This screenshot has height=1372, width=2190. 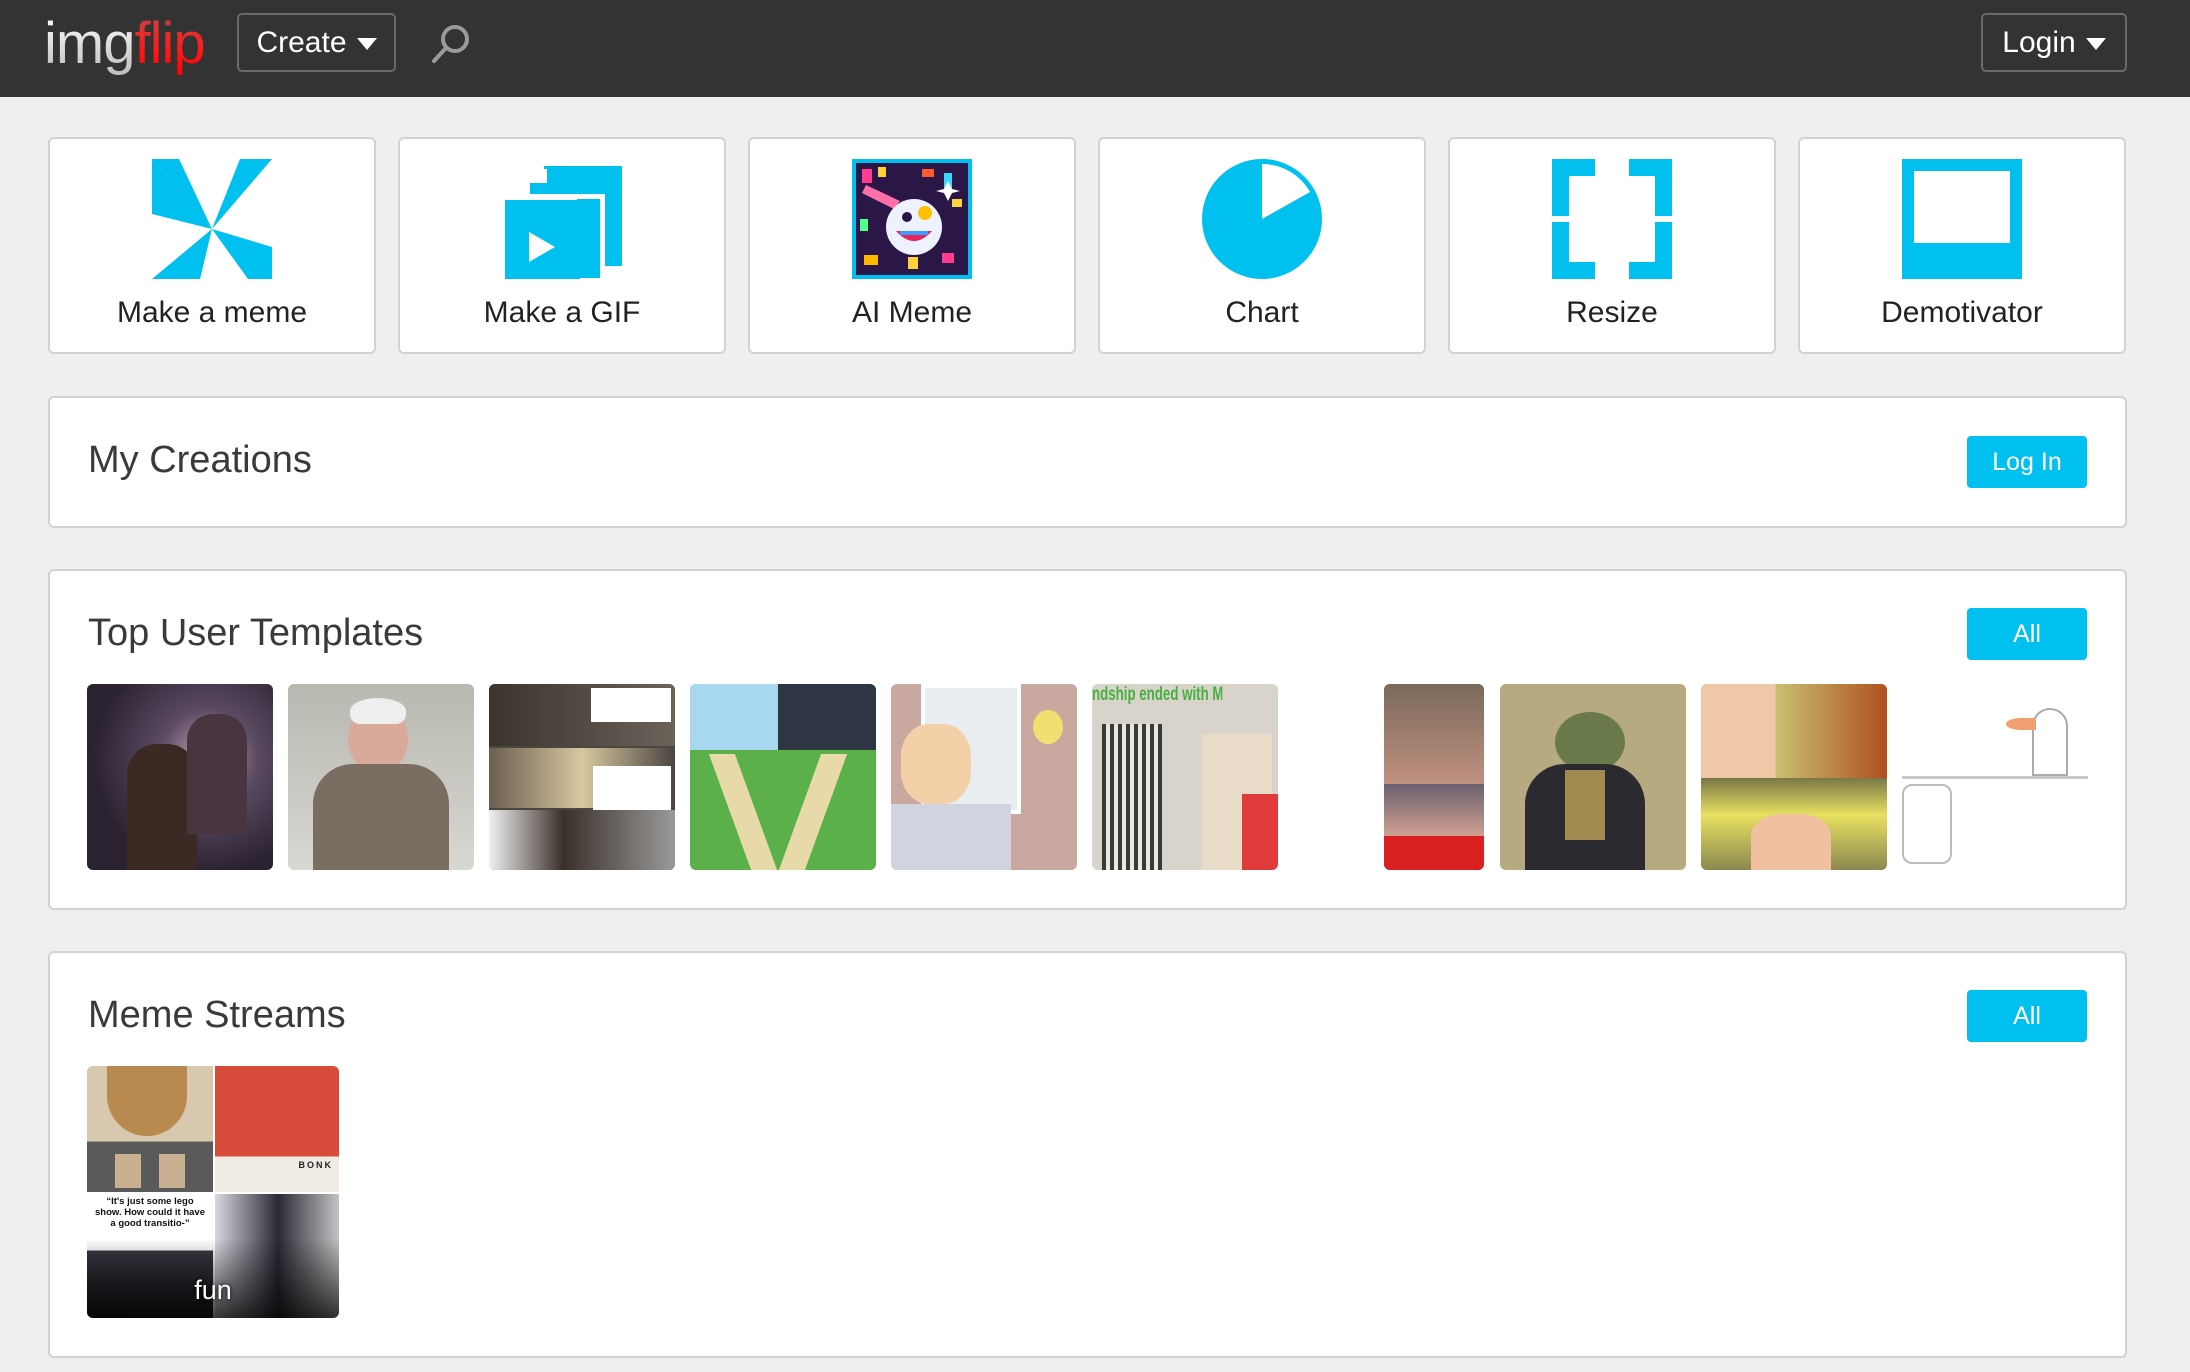 What do you see at coordinates (2027, 462) in the screenshot?
I see `log-in-button: Log In` at bounding box center [2027, 462].